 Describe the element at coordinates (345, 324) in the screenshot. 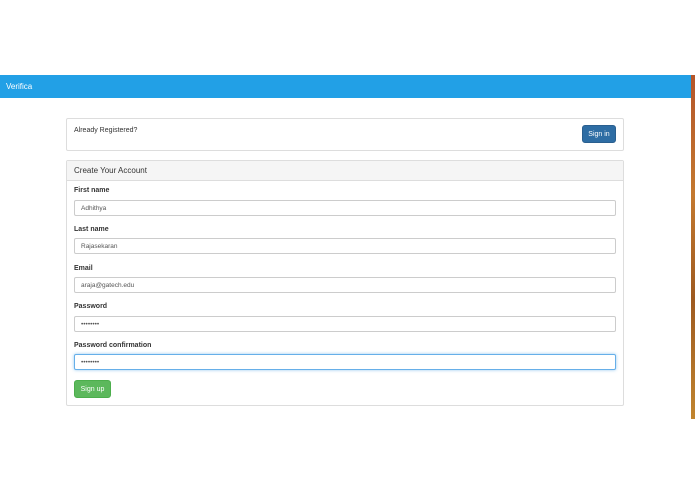

I see `password-input: ••••••••` at that location.